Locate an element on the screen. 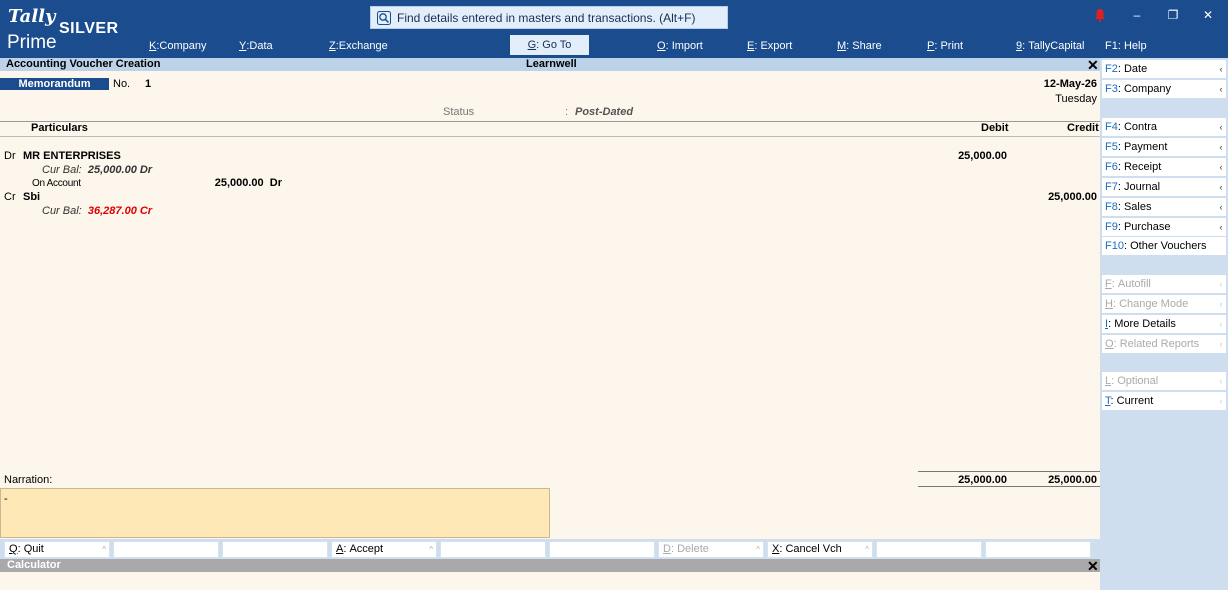  curbal-value: 36,287.00 Cr is located at coordinates (120, 211).